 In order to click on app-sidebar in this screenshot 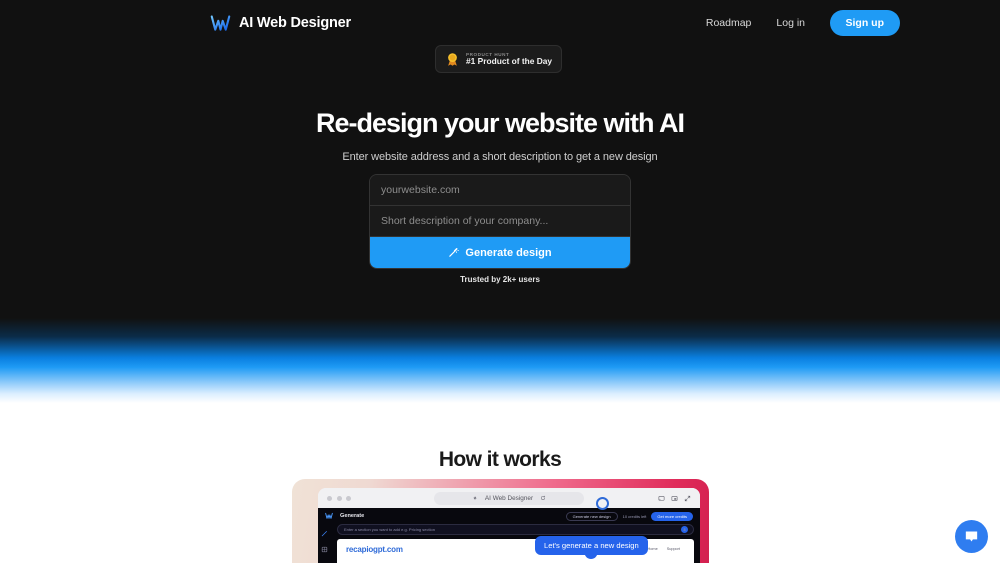, I will do `click(324, 543)`.